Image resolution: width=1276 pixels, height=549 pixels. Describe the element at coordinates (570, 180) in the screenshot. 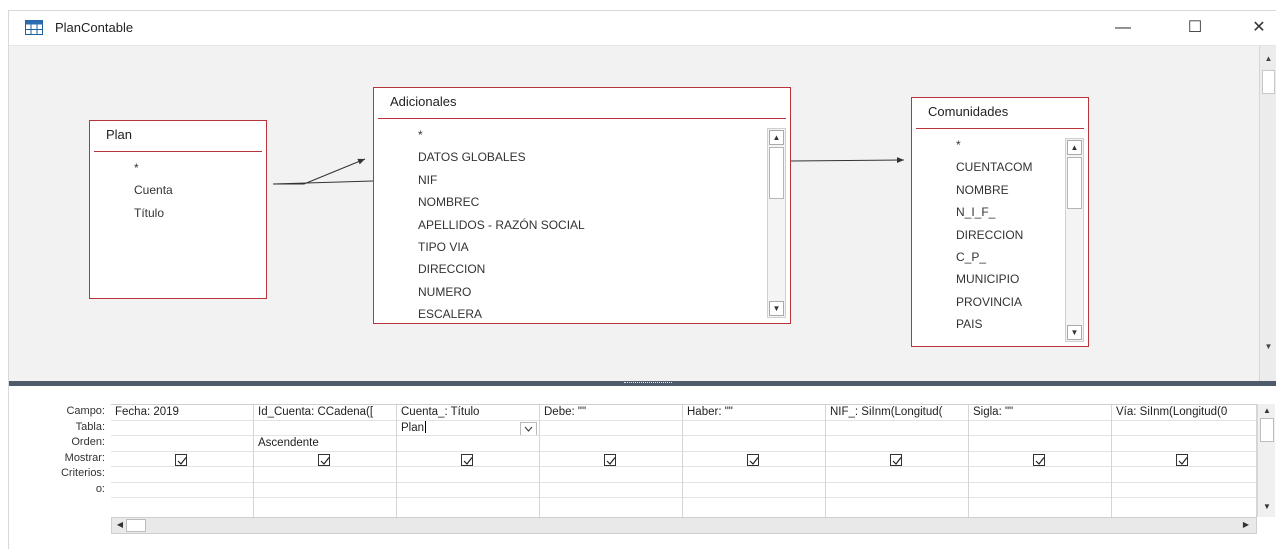

I see `field-item: NIF` at that location.